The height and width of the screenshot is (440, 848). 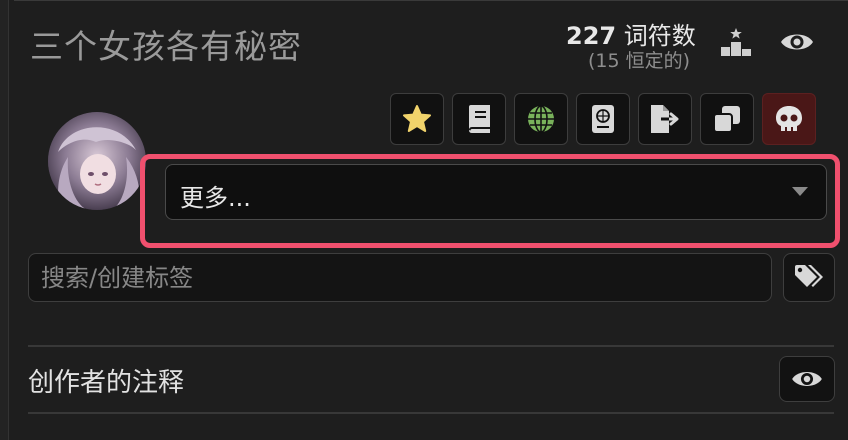 What do you see at coordinates (639, 61) in the screenshot?
I see `permanent-token-count: (15 恒定的)` at bounding box center [639, 61].